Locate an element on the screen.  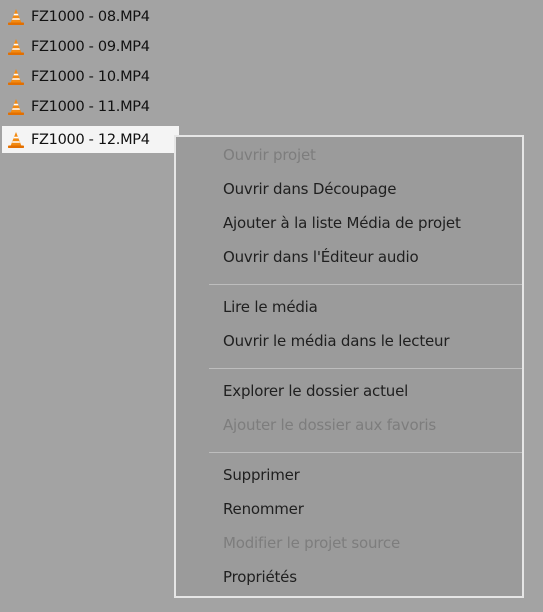
menu-item-add-folder-to-favorites: Ajouter le dossier aux favoris is located at coordinates (330, 425).